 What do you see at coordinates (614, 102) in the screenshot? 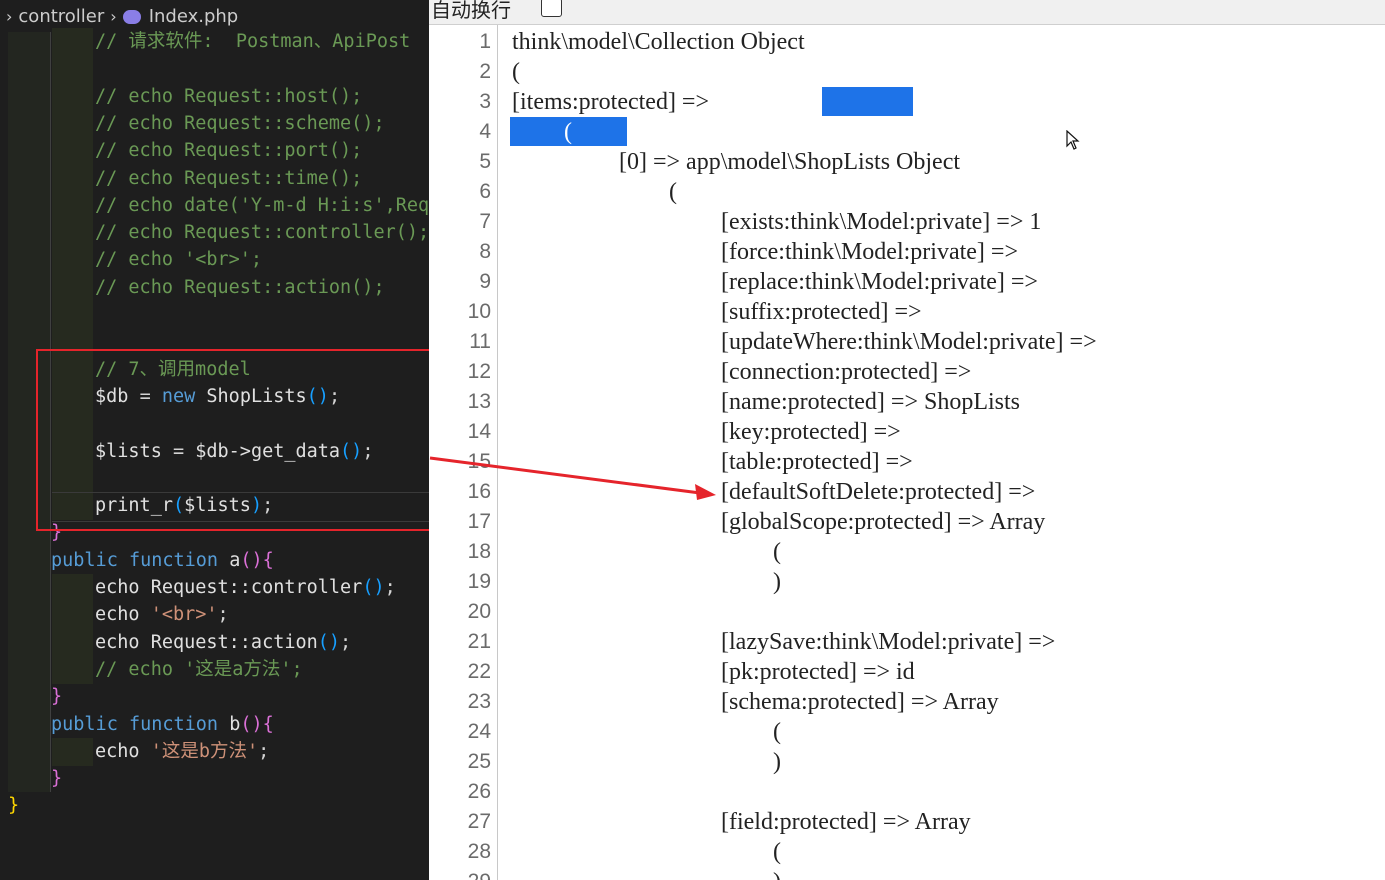
I see `output-line-text: [items:protected] =>` at bounding box center [614, 102].